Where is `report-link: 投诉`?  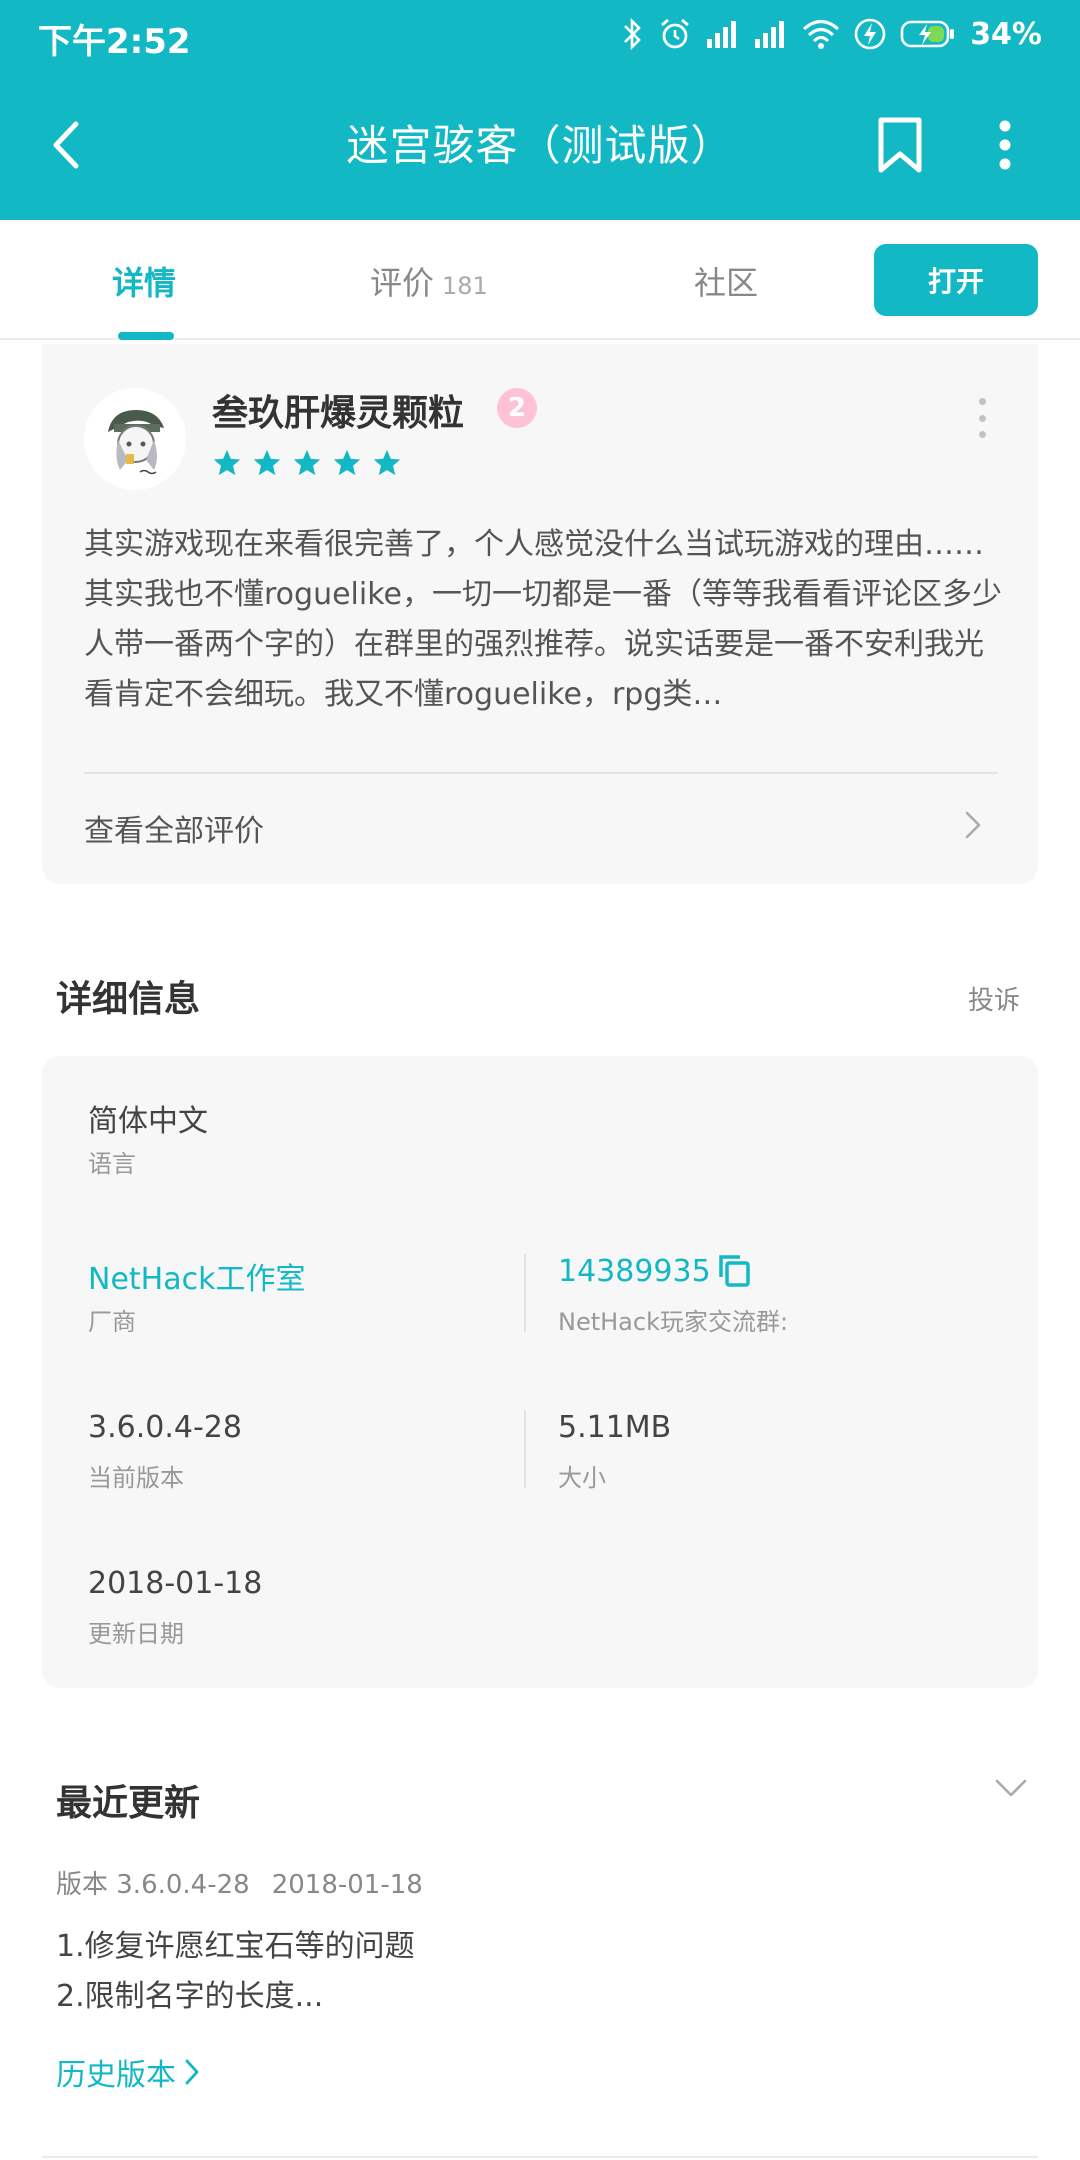 report-link: 投诉 is located at coordinates (994, 998).